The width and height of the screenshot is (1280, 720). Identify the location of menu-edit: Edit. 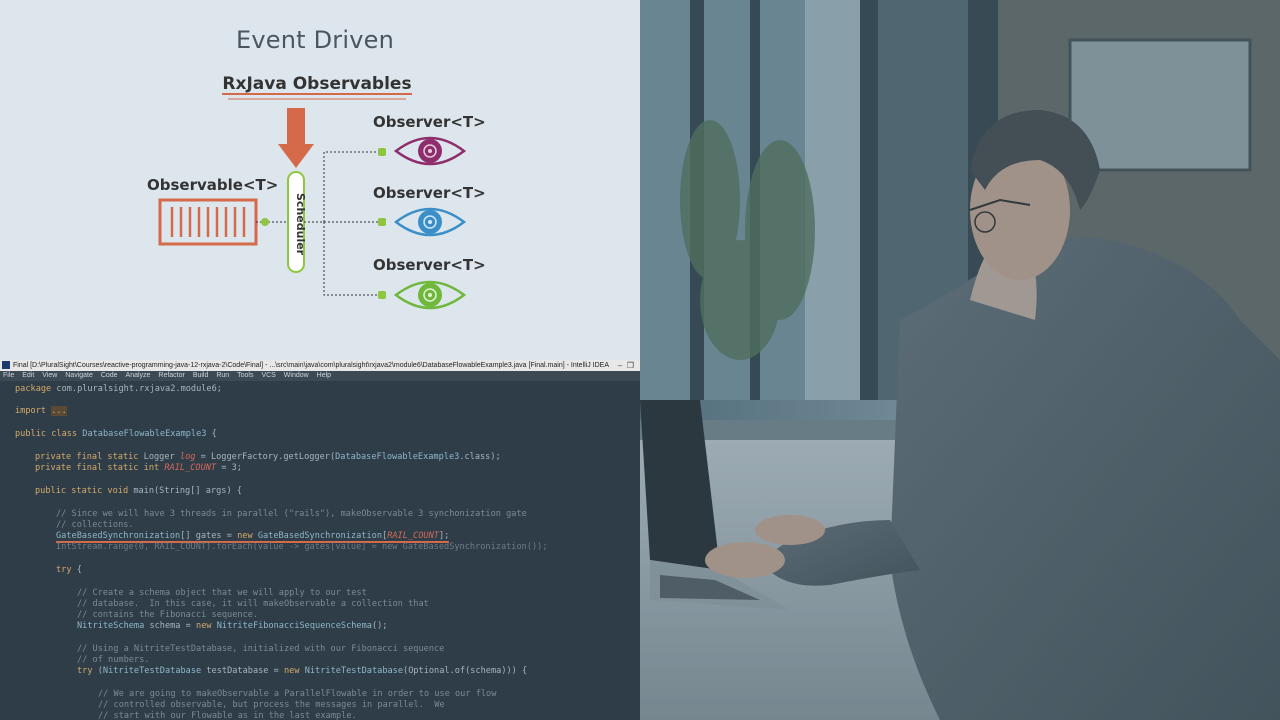
(28, 375).